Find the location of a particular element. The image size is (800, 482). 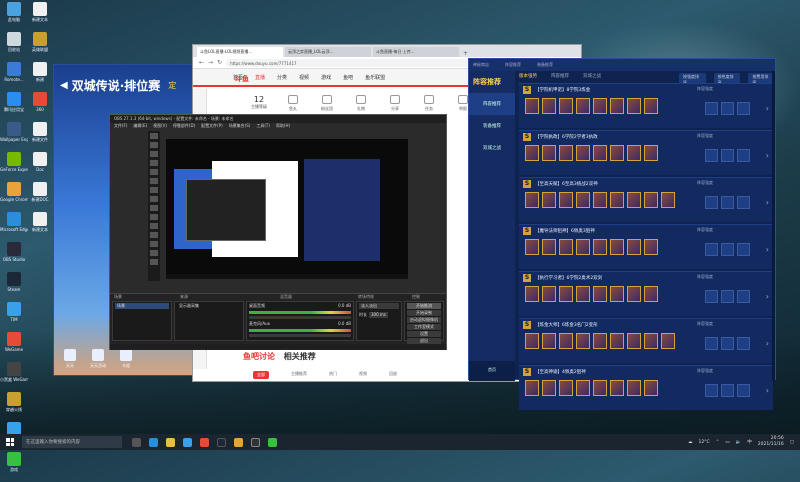

related-tab: 主播推荐 is located at coordinates (299, 375).